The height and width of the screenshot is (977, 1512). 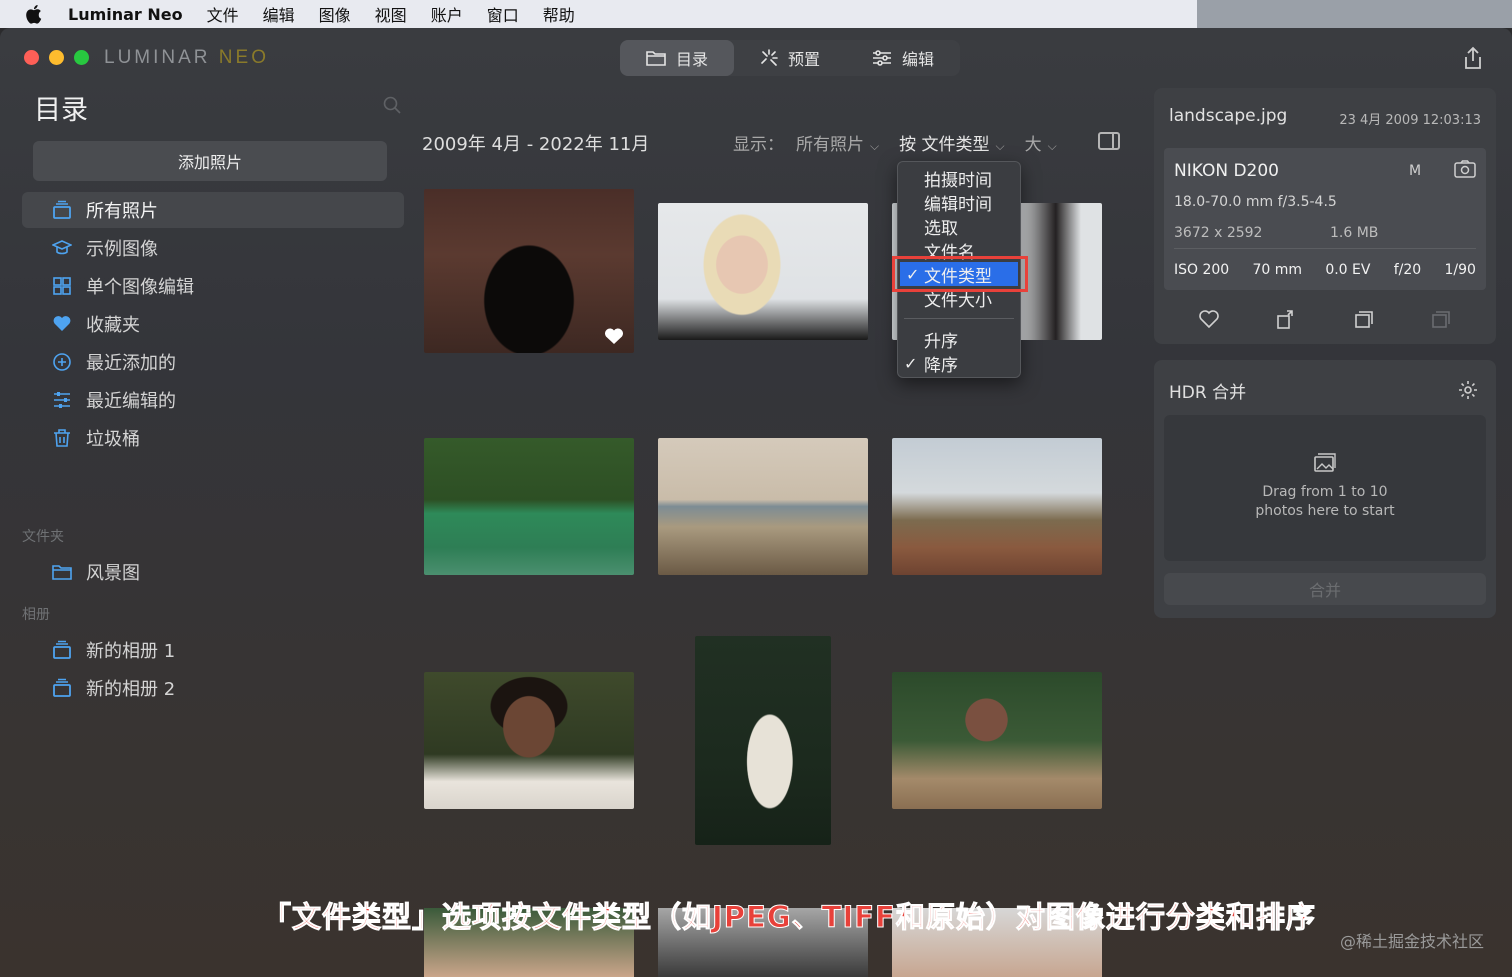 What do you see at coordinates (559, 14) in the screenshot?
I see `menu-help: 帮助` at bounding box center [559, 14].